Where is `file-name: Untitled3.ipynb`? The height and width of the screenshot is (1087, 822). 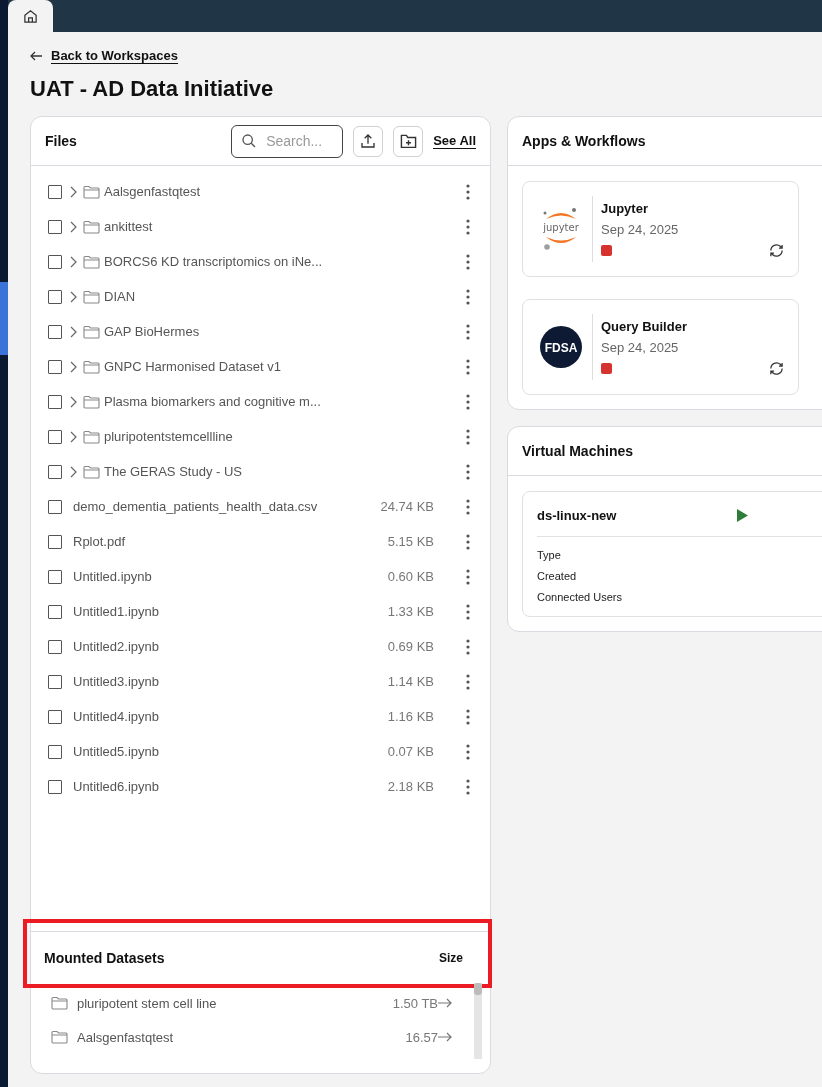
file-name: Untitled3.ipynb is located at coordinates (230, 681).